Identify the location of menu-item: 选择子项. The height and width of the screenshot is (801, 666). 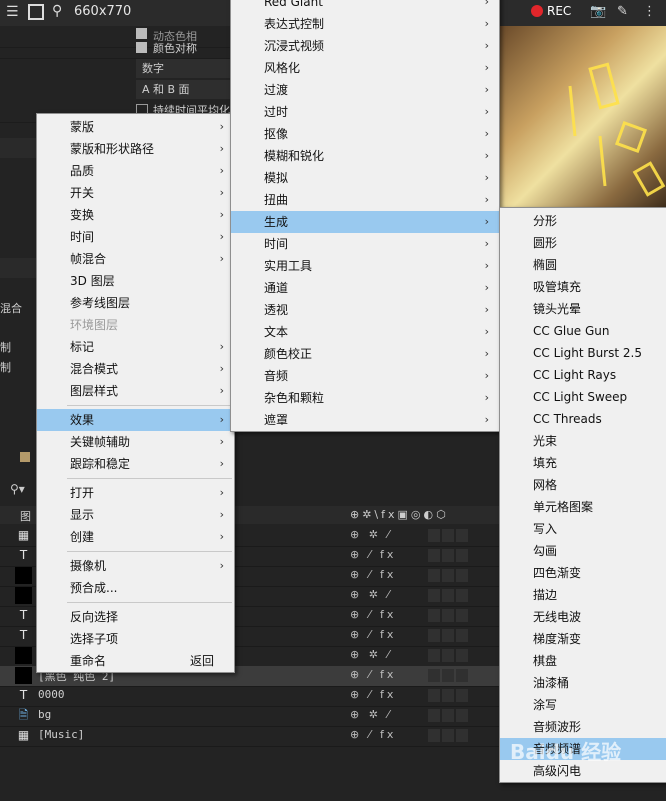
(135, 639).